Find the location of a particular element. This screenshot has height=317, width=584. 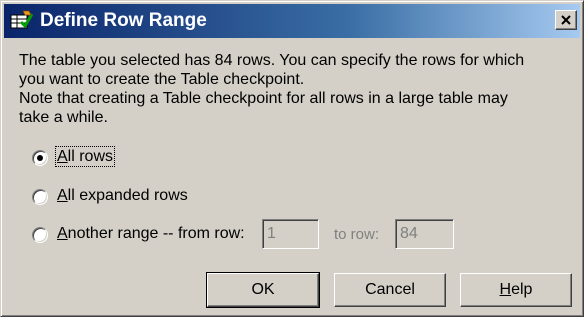

message-line-4: take a while. is located at coordinates (63, 117).